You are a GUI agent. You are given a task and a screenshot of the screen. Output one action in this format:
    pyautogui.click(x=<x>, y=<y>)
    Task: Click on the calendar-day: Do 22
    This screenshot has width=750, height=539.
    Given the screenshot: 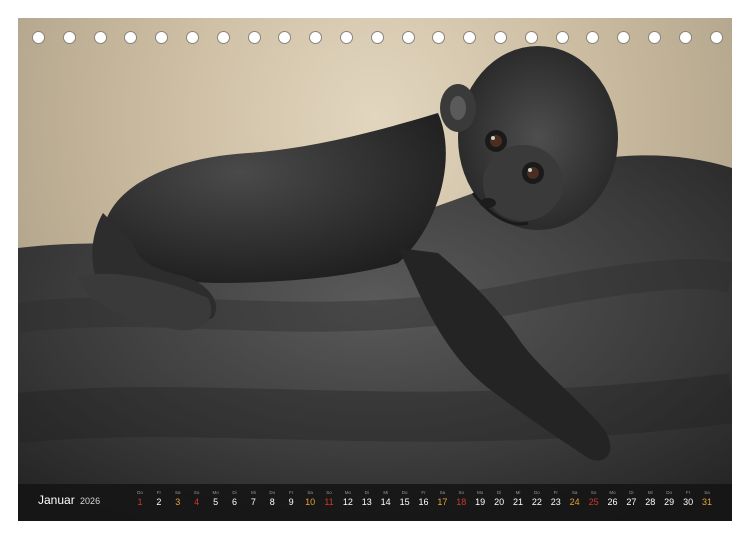 What is the action you would take?
    pyautogui.click(x=537, y=502)
    